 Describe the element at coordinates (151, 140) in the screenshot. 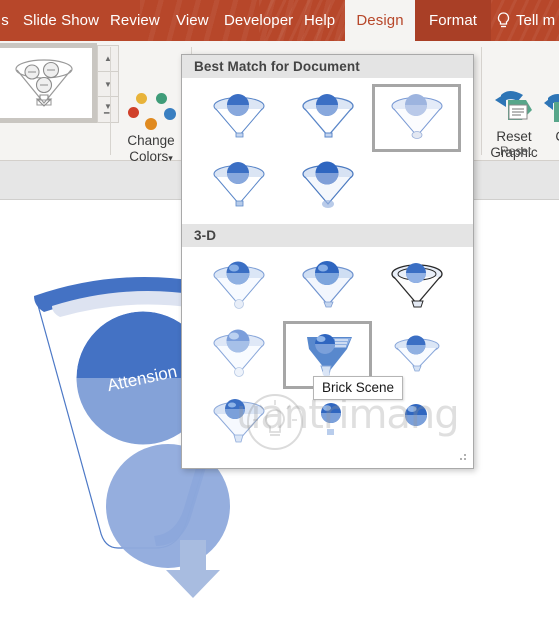

I see `change-colors-label-line1: Change` at that location.